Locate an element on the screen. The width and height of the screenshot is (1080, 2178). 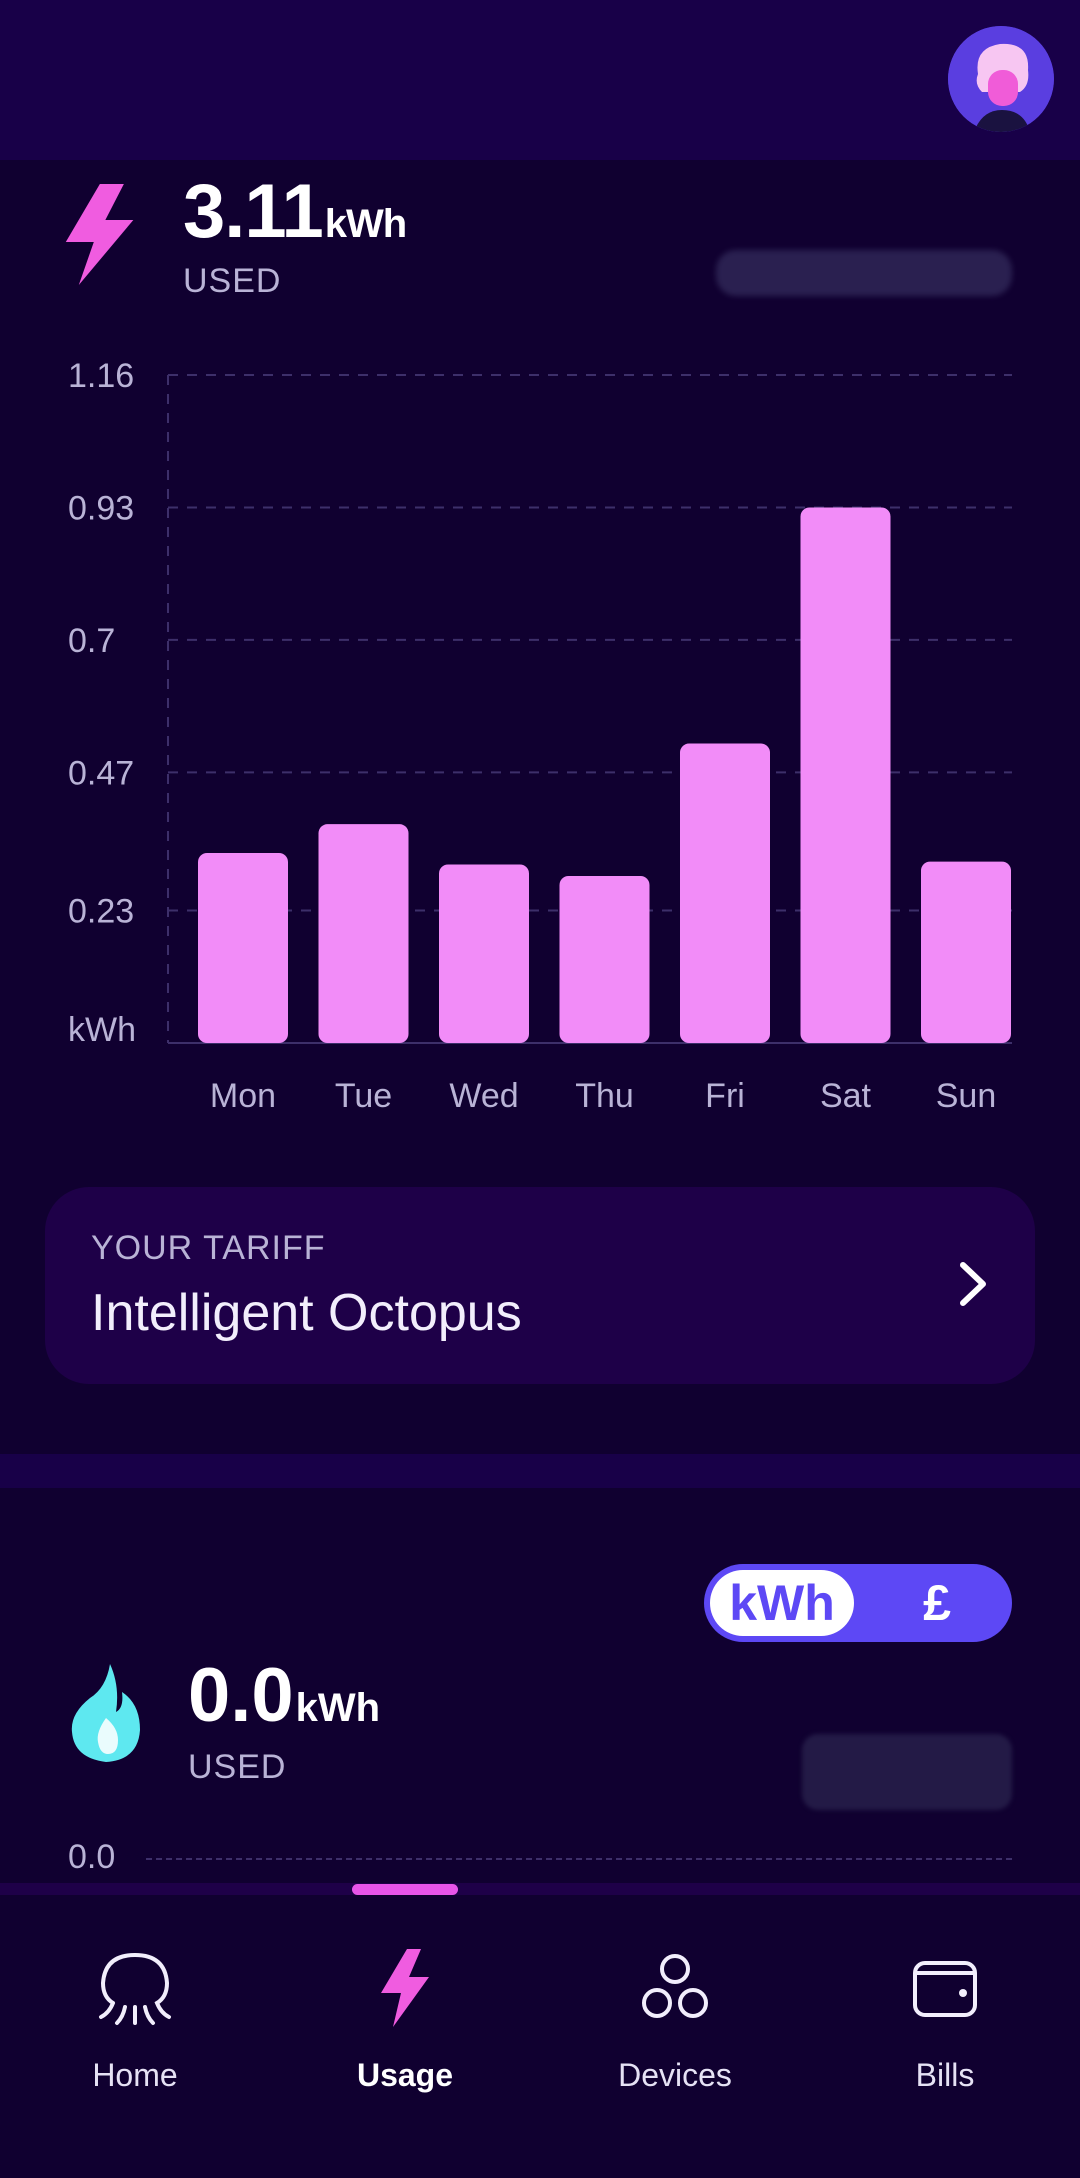
electricity-used-value: 3.11kWh is located at coordinates (295, 211).